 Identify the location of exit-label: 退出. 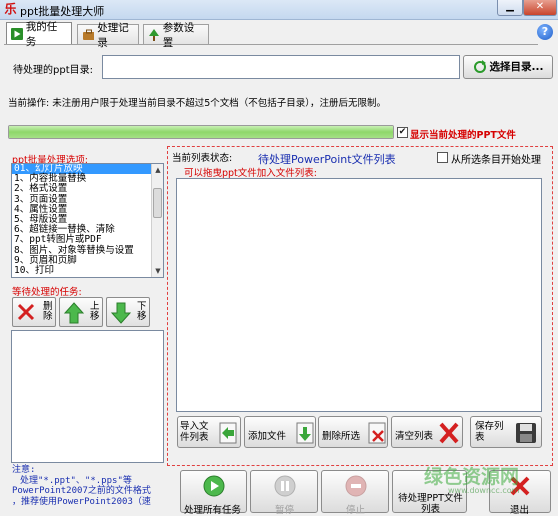
(520, 510).